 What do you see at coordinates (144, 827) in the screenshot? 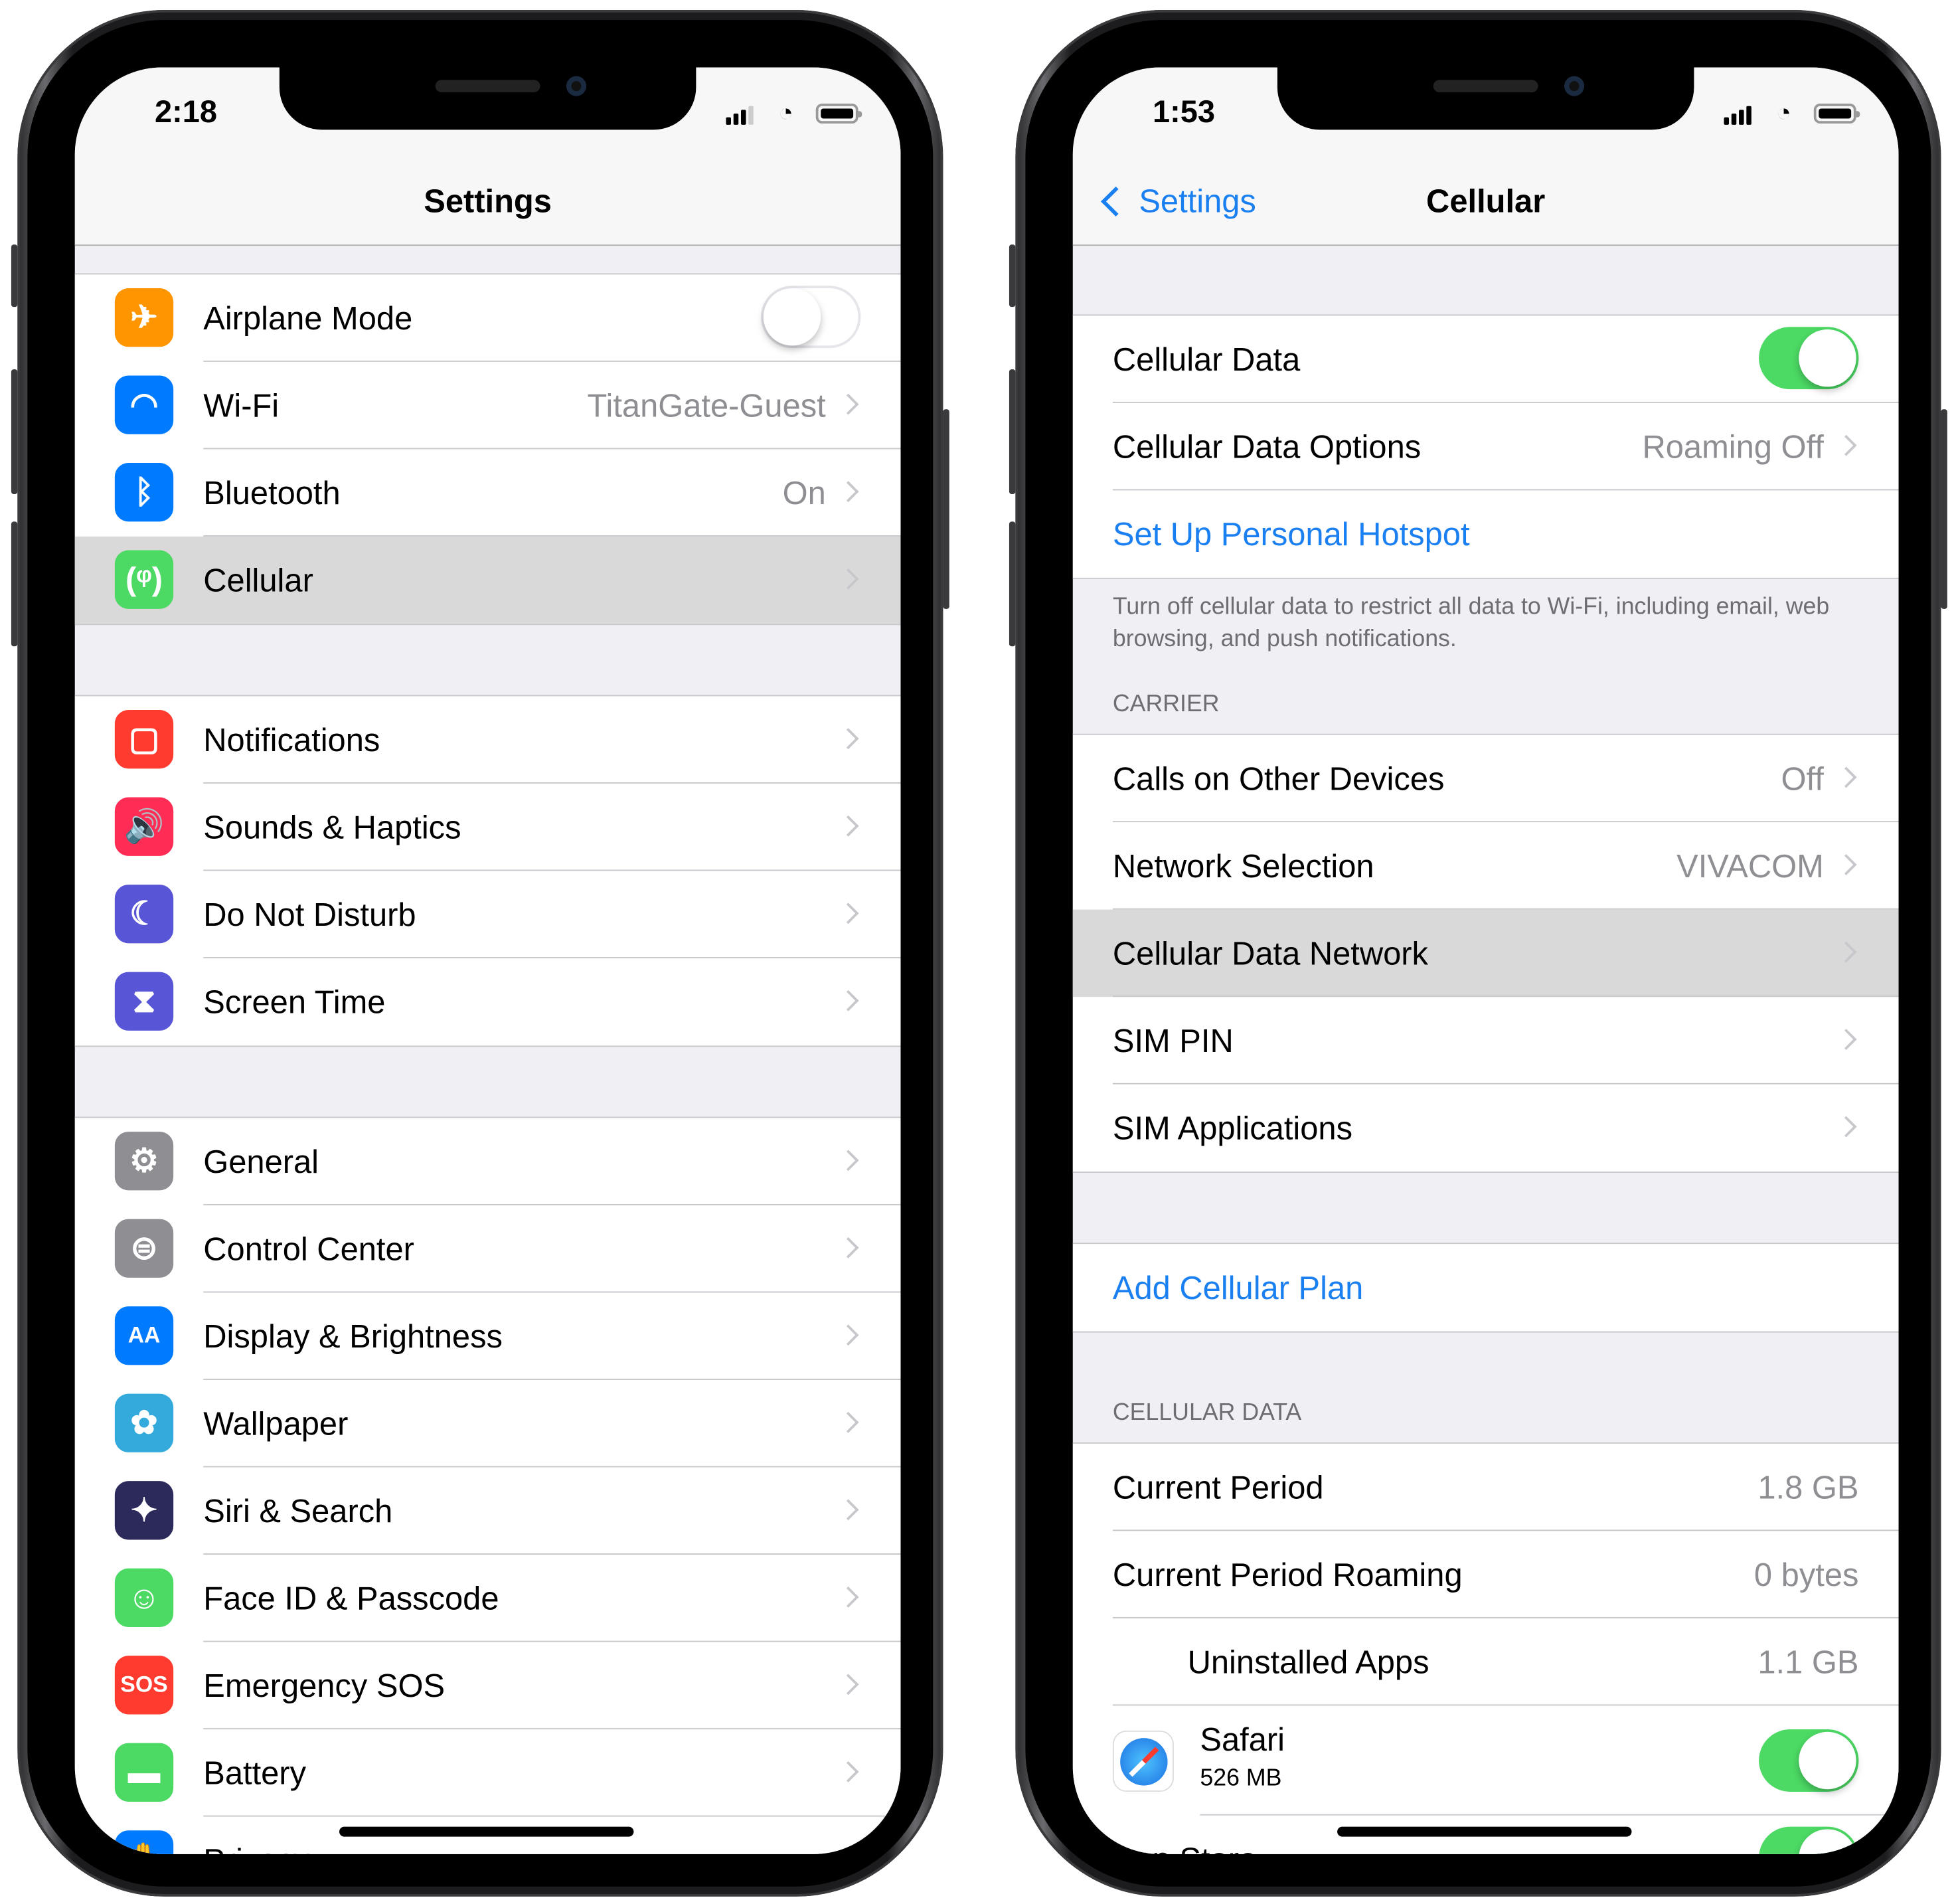
I see `speaker-icon: 🔊` at bounding box center [144, 827].